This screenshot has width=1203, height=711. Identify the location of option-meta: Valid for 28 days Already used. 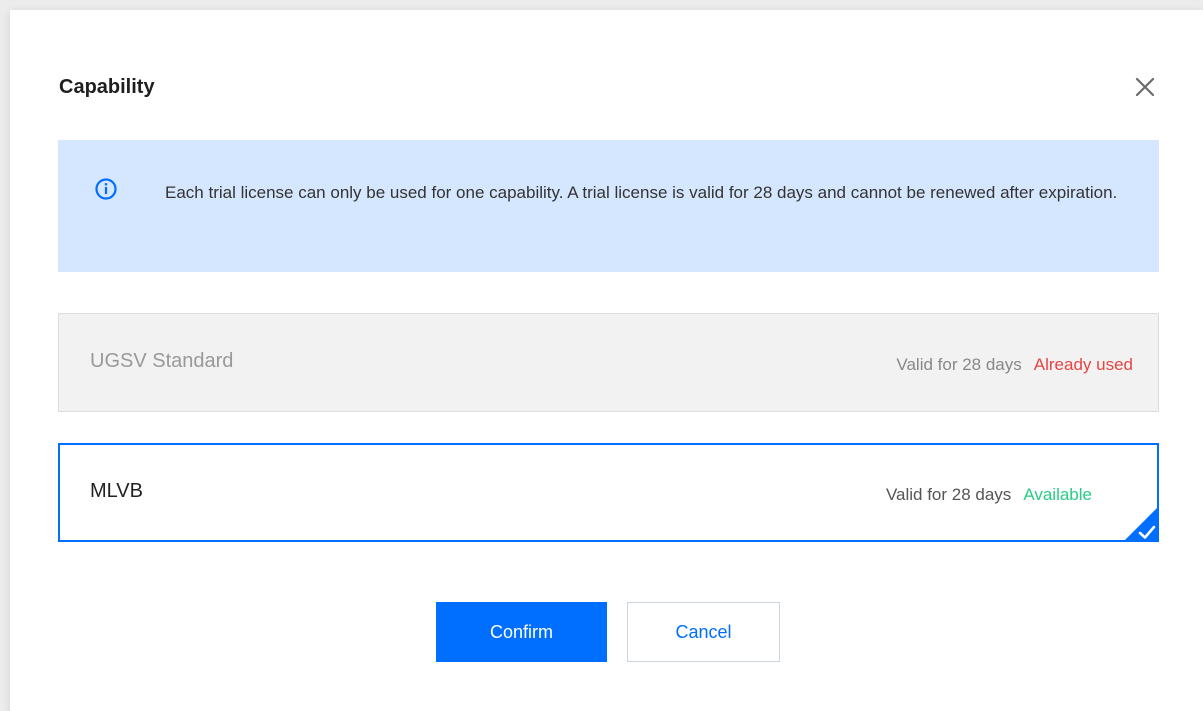
(1014, 365).